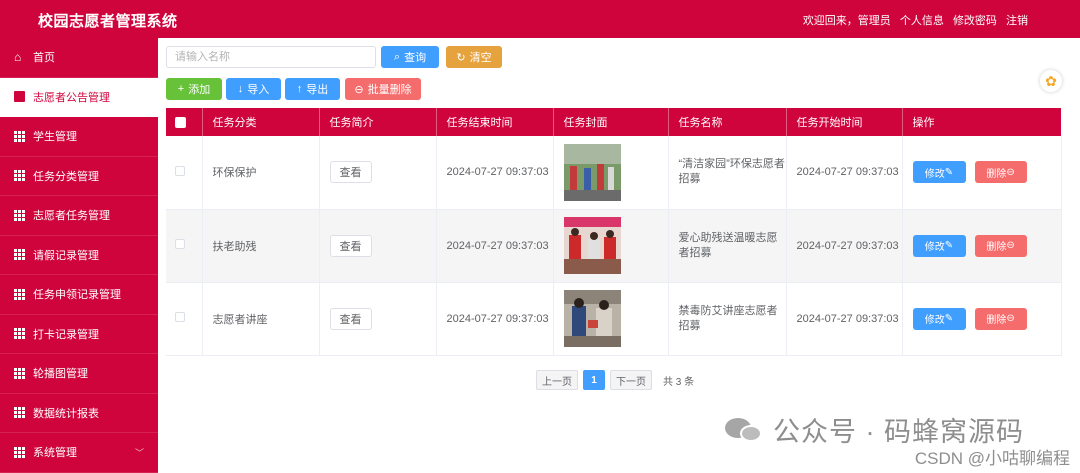  I want to click on sidebar-item-label: 学生管理, so click(55, 137).